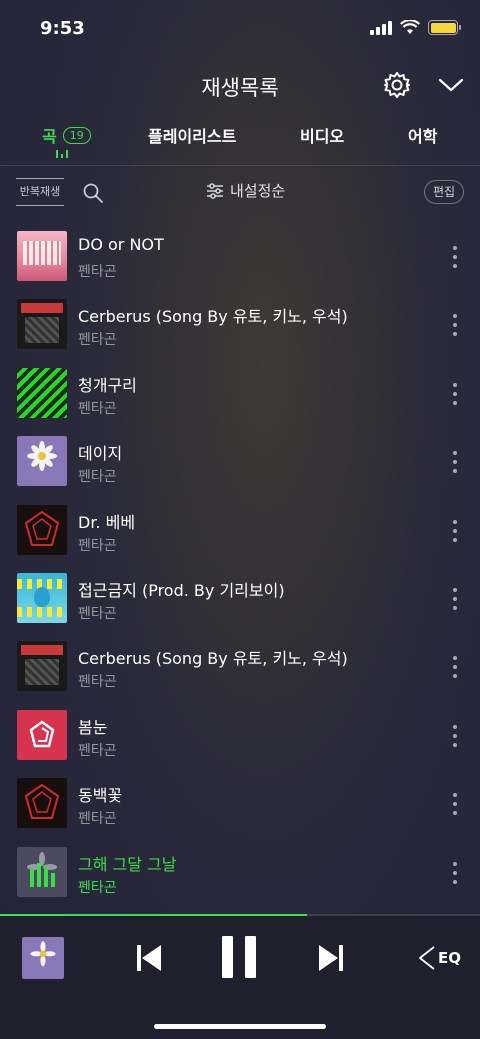  Describe the element at coordinates (107, 522) in the screenshot. I see `song-title: Dr. 베베` at that location.